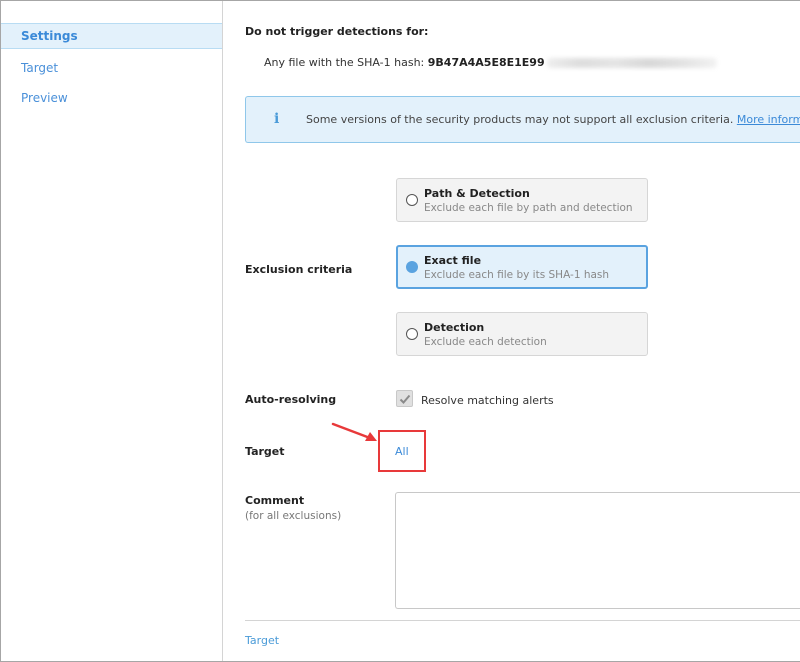  Describe the element at coordinates (262, 640) in the screenshot. I see `footer-target-link: Target` at that location.